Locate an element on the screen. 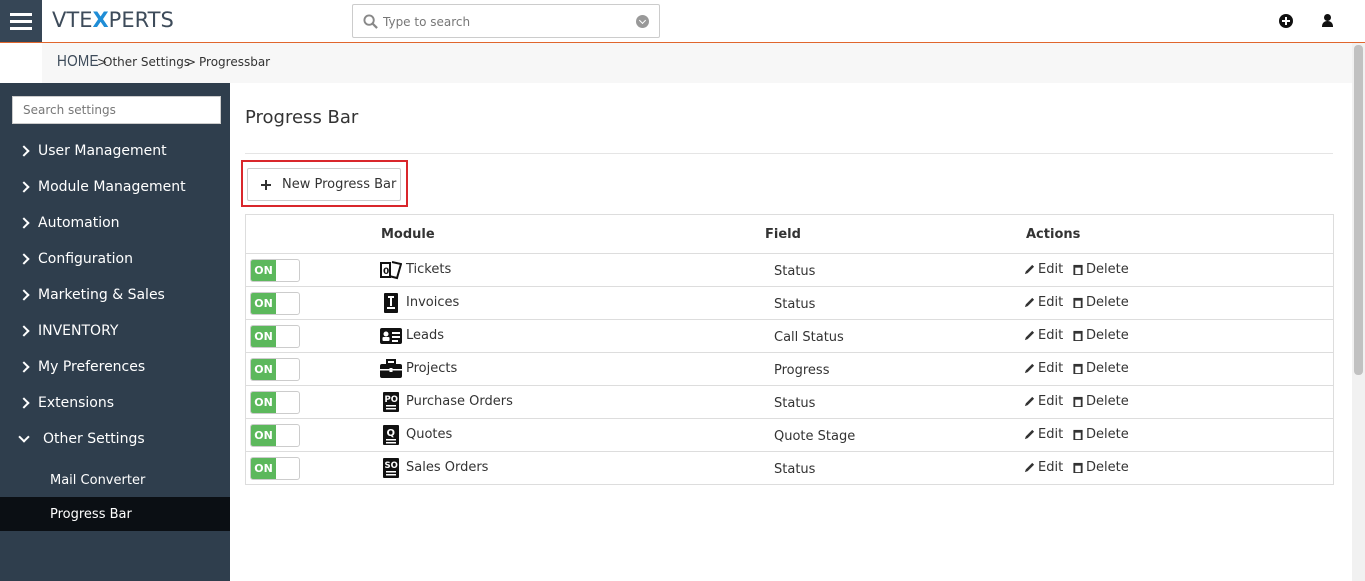 The image size is (1365, 581). breadcrumb: HOME > Other Settings > Progressbar is located at coordinates (702, 63).